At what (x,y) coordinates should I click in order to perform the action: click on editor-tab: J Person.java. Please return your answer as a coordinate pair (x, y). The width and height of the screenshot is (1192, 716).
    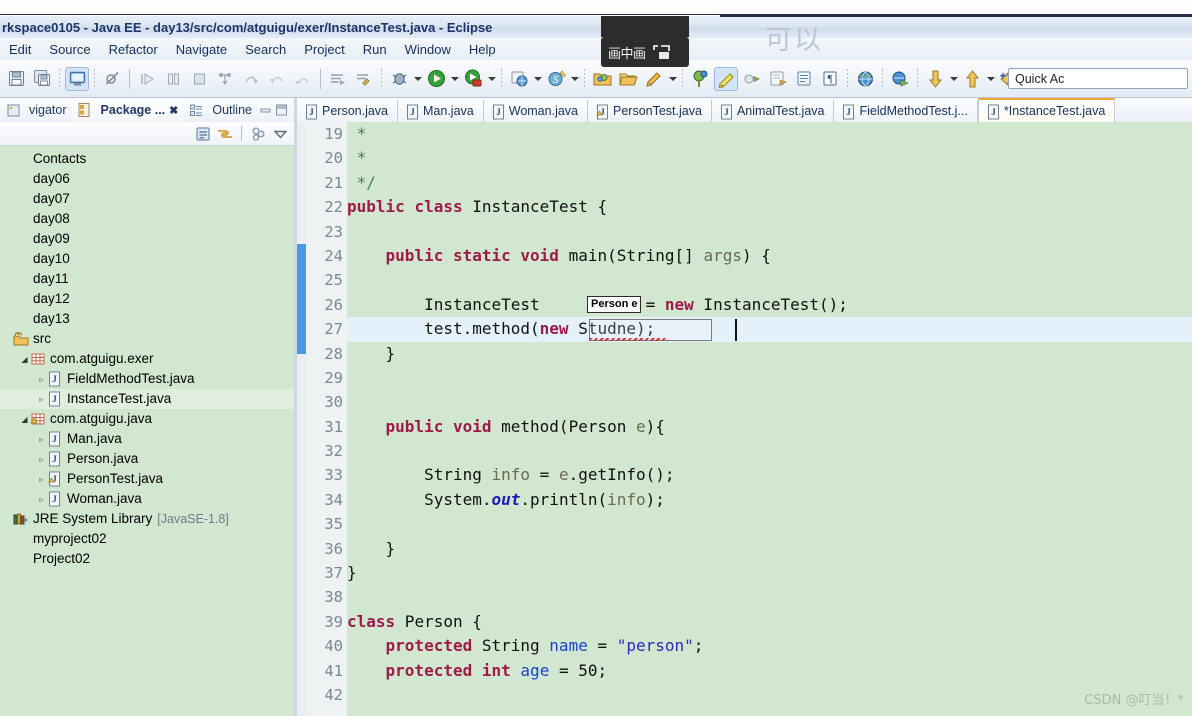
    Looking at the image, I should click on (348, 111).